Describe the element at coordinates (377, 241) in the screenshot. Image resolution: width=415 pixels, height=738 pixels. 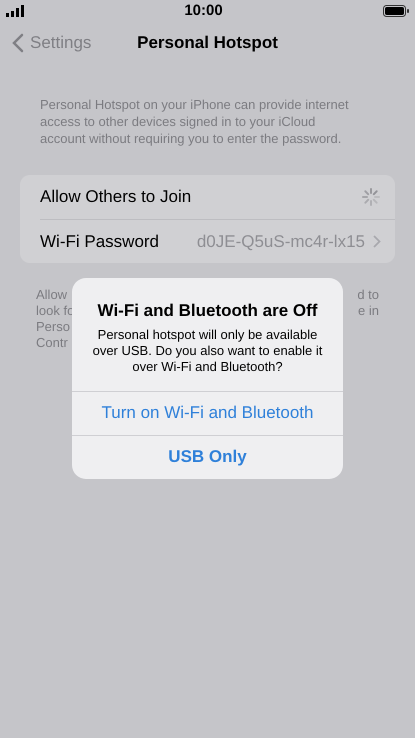
I see `chevron-right-icon` at that location.